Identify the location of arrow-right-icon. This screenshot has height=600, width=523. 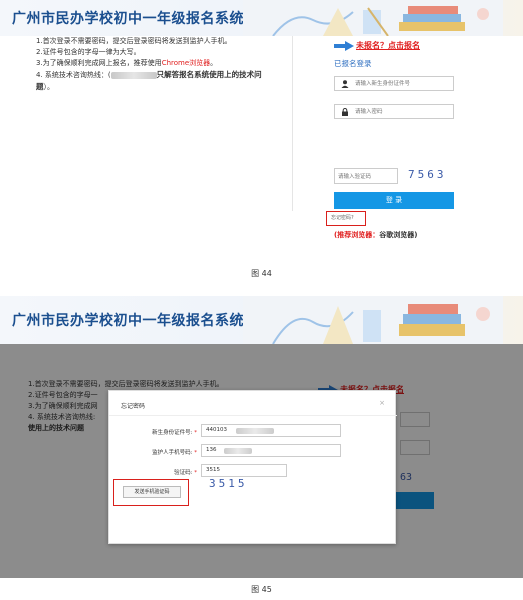
(344, 46).